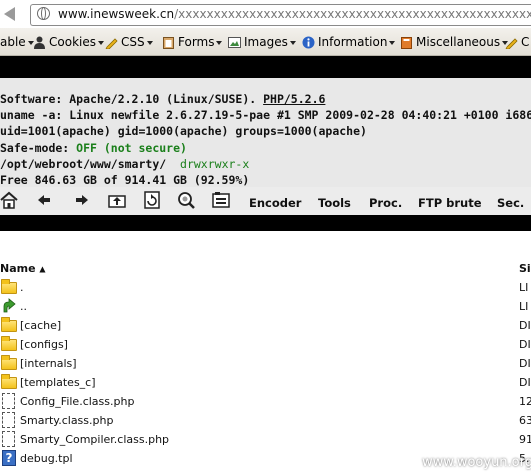 The image size is (531, 473). What do you see at coordinates (265, 287) in the screenshot?
I see `file-row-current: . LI` at bounding box center [265, 287].